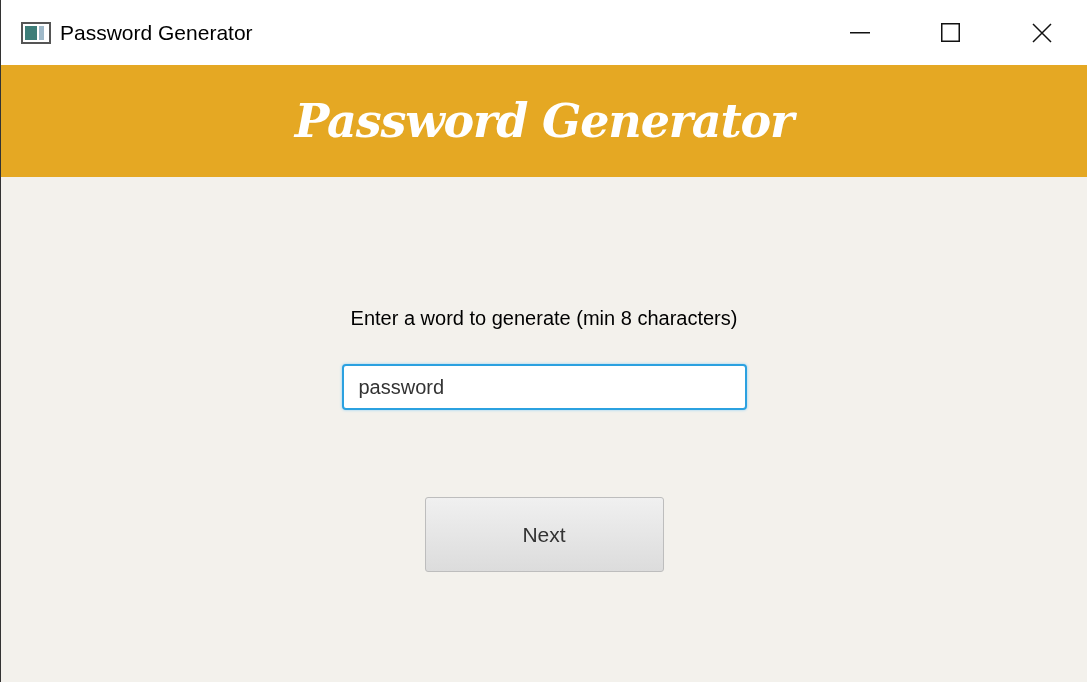  I want to click on app-icon, so click(36, 32).